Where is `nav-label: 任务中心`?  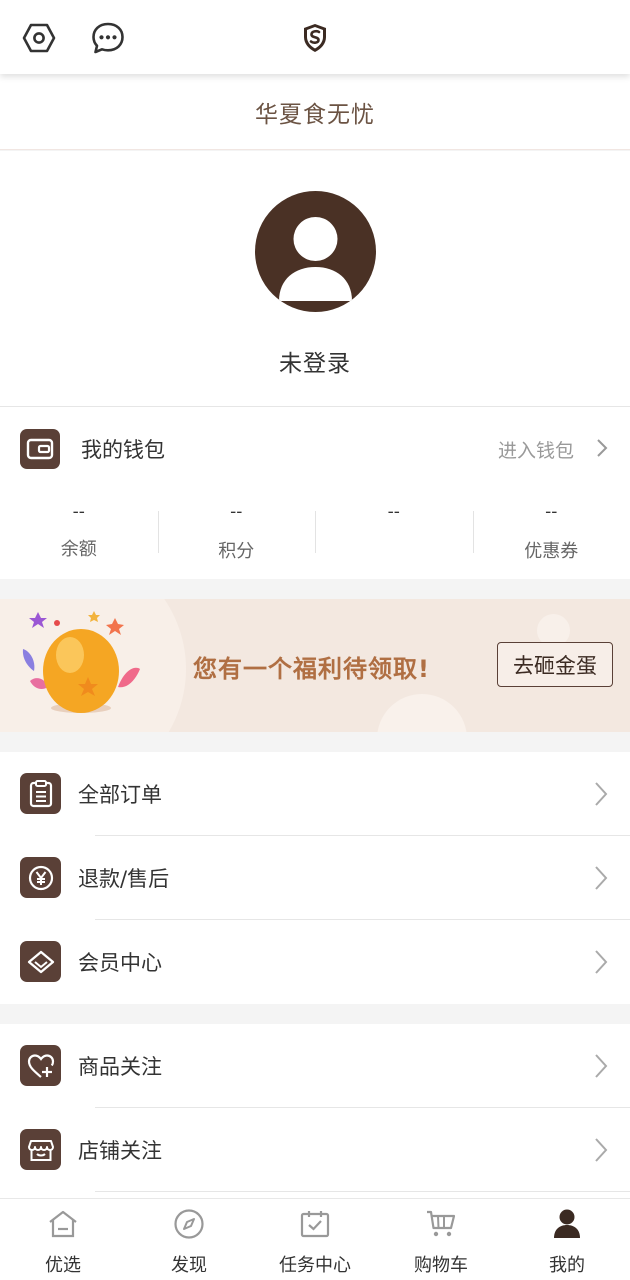
nav-label: 任务中心 is located at coordinates (315, 1265).